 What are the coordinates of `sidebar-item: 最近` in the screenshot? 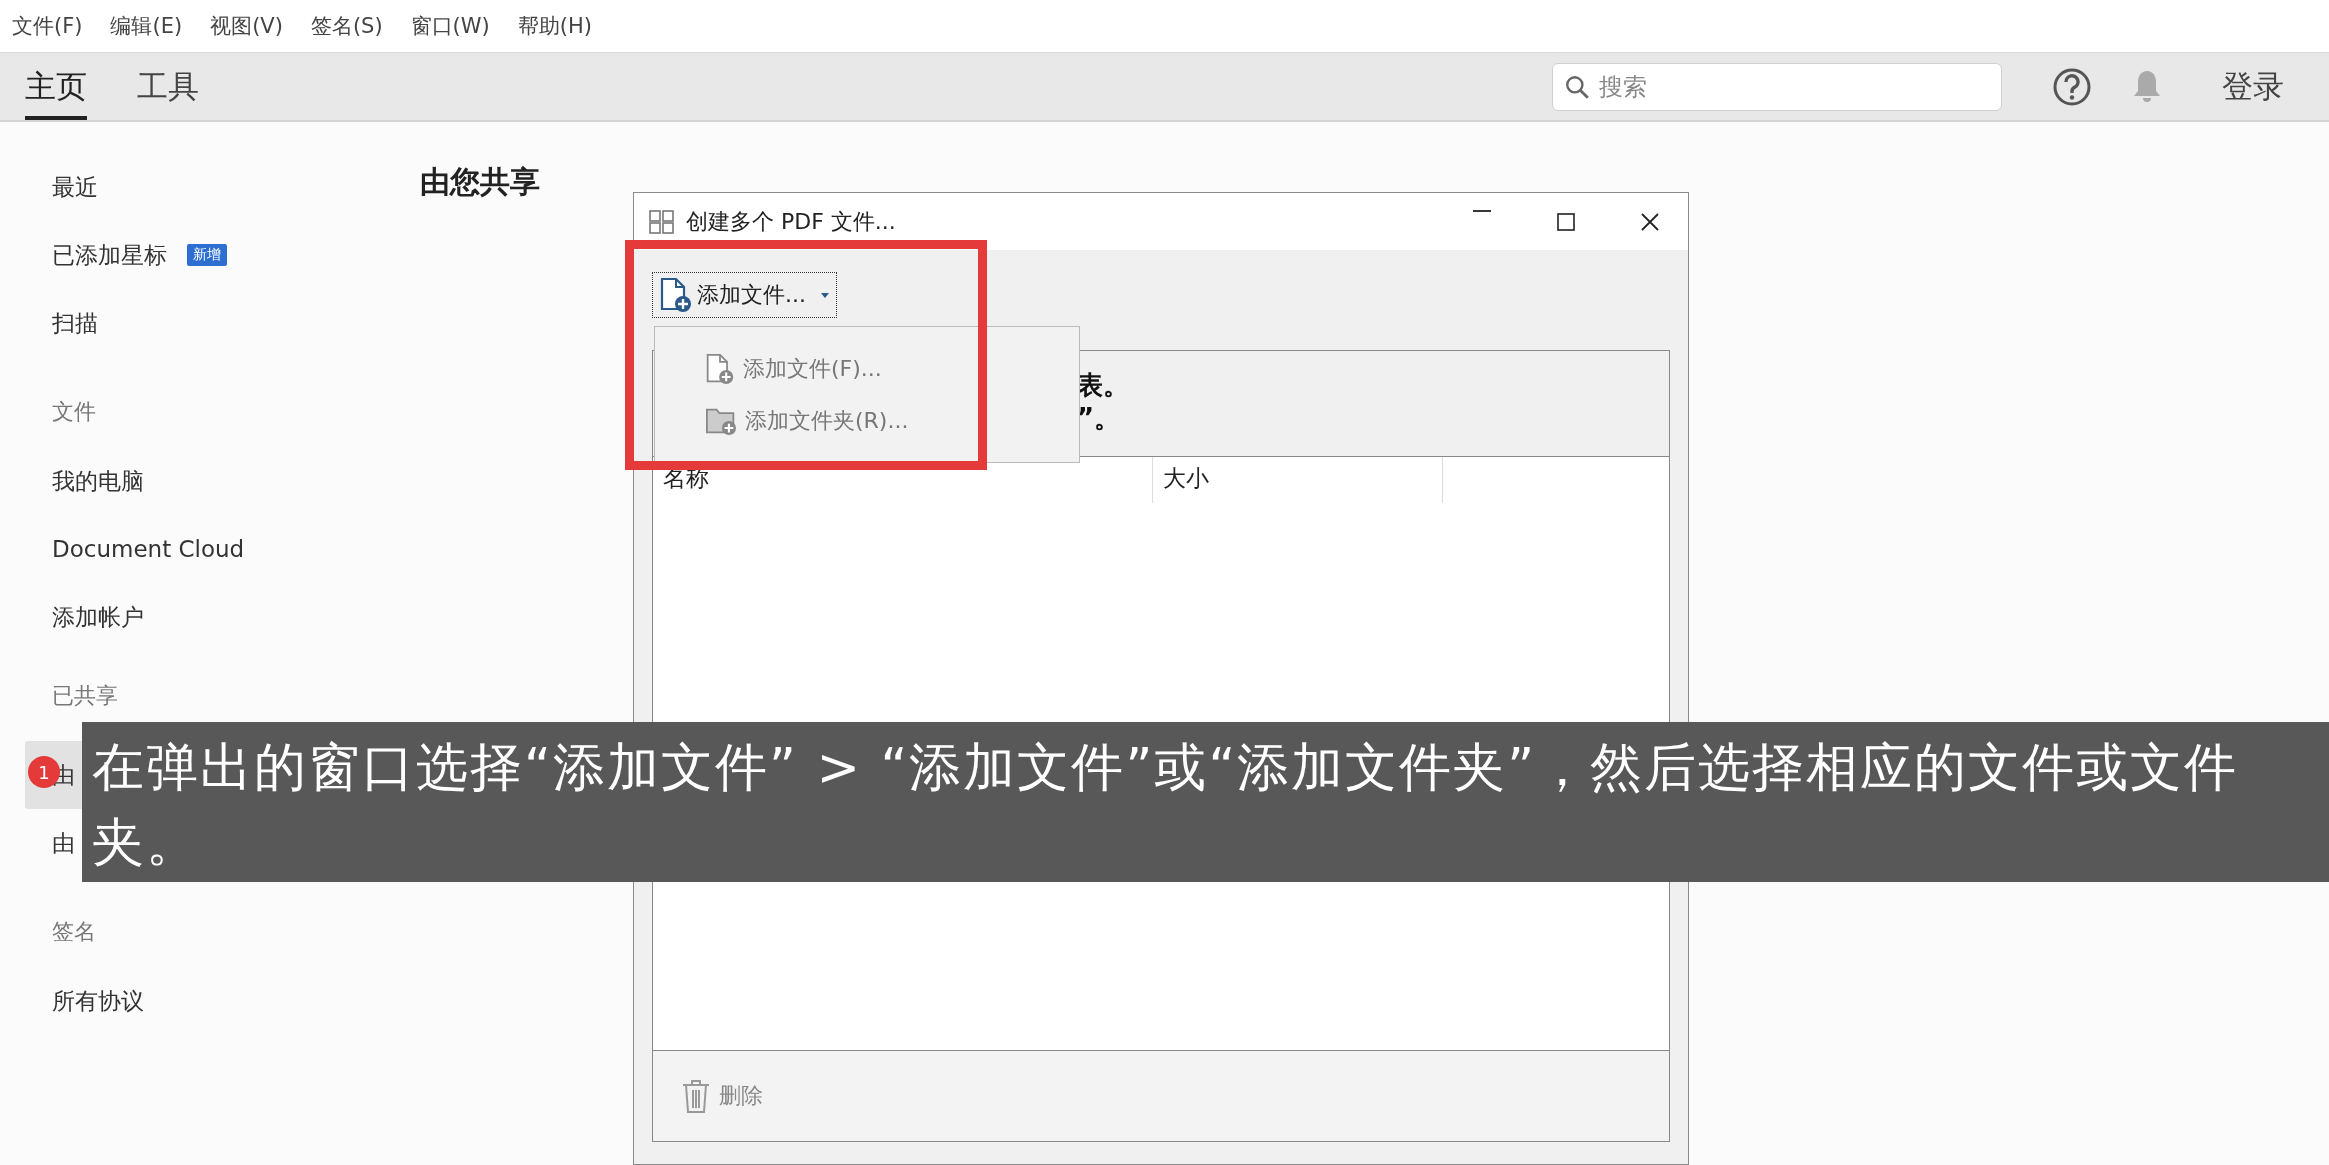 It's located at (205, 187).